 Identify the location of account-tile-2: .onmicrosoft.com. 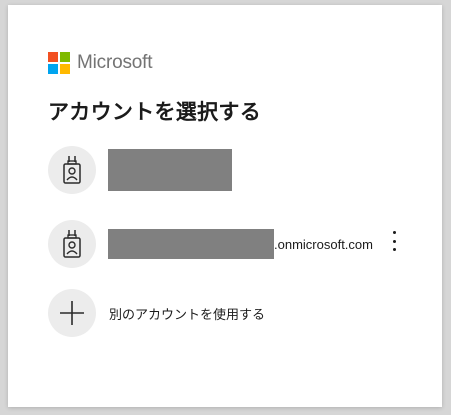
(223, 244).